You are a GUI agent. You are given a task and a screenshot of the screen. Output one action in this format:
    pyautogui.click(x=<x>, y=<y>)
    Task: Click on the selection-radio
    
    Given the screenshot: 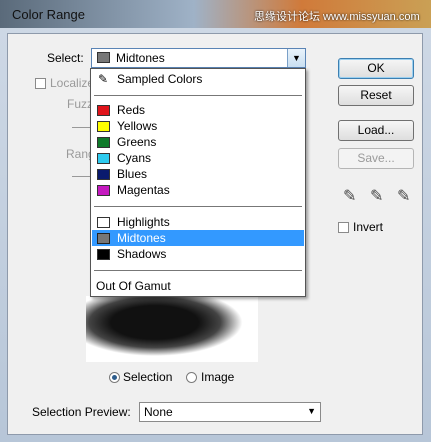 What is the action you would take?
    pyautogui.click(x=114, y=377)
    